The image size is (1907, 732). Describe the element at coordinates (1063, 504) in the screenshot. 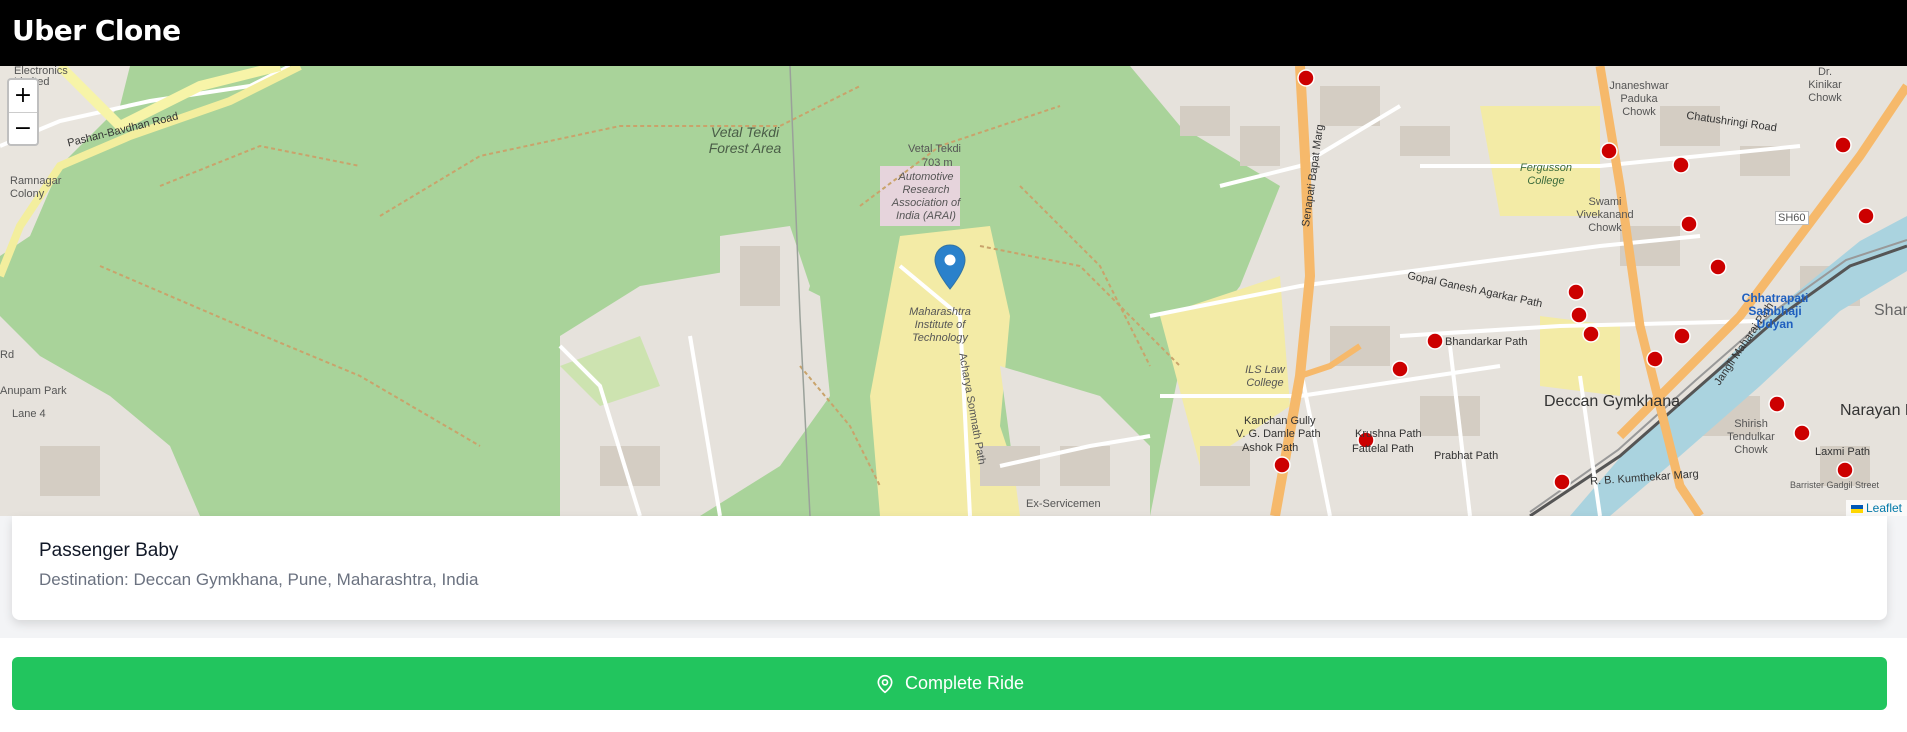

I see `map-label: Ex-Servicemen` at that location.